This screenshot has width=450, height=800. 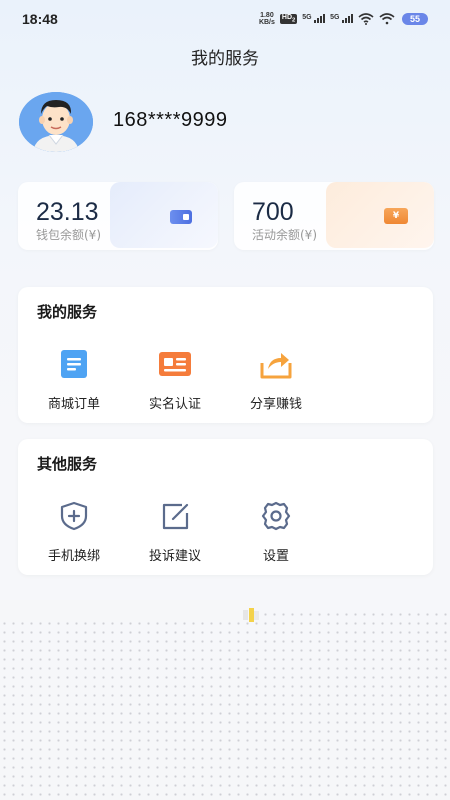 I want to click on order-list-icon, so click(x=74, y=364).